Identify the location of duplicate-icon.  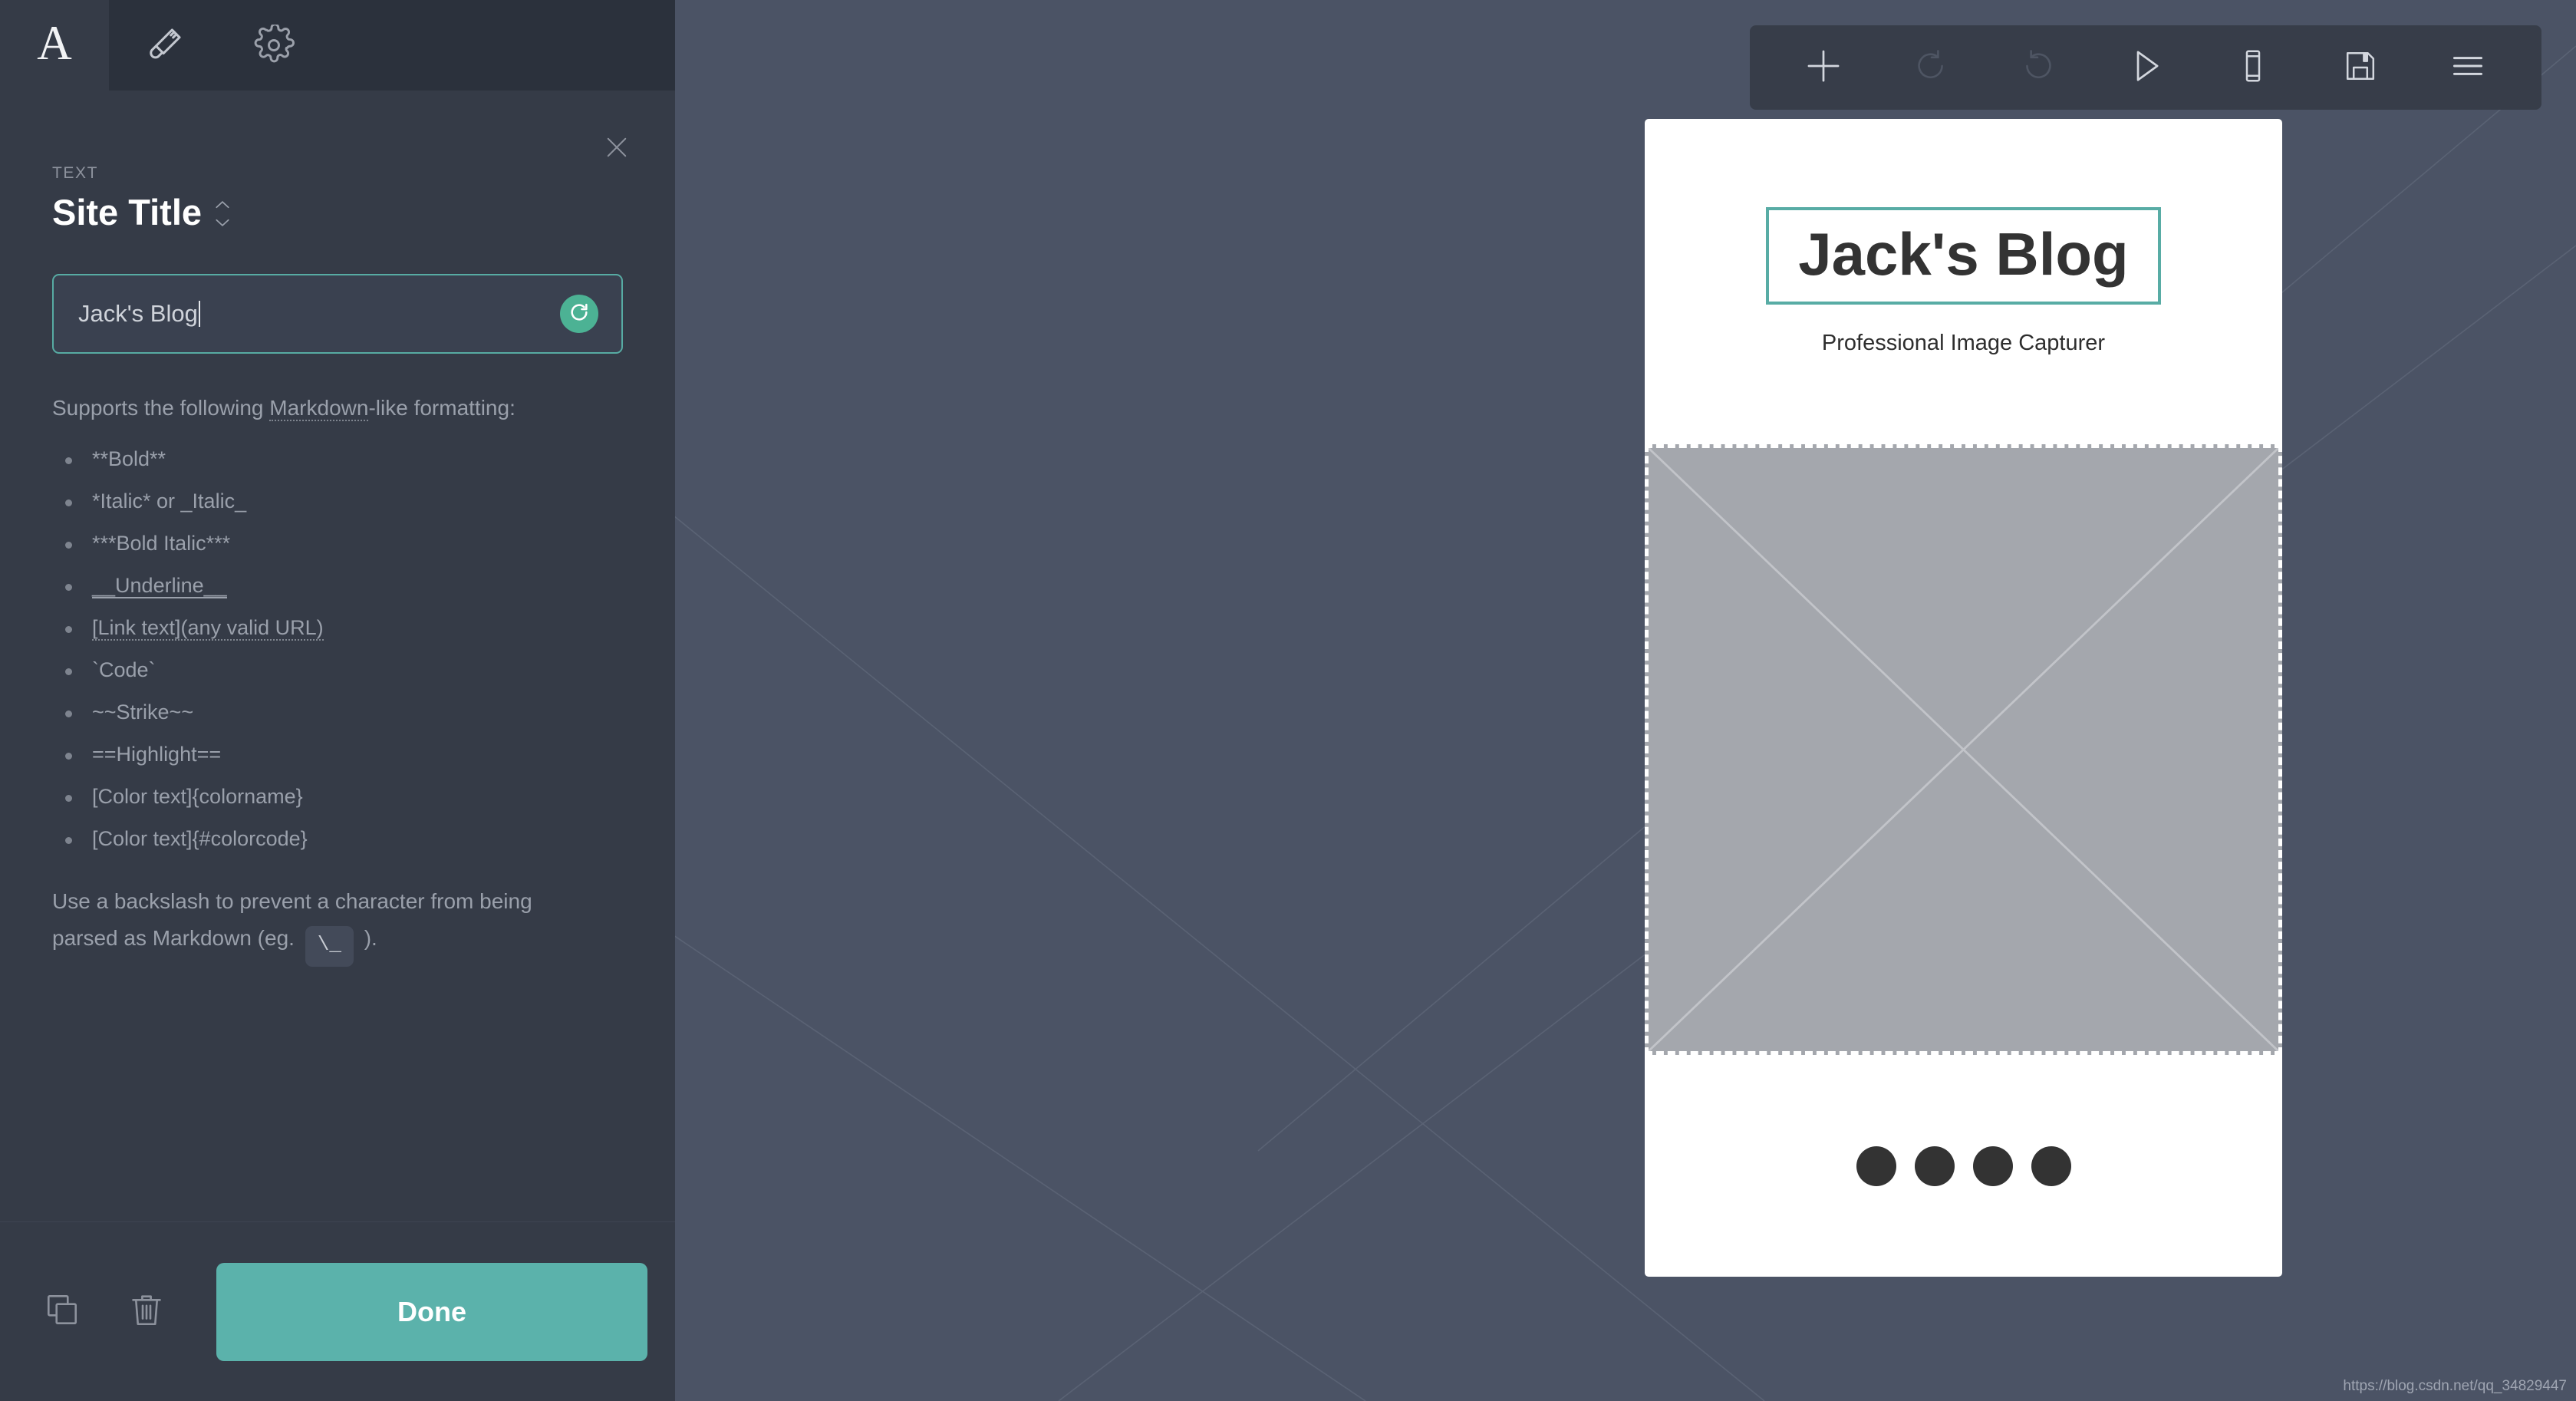
(62, 1312).